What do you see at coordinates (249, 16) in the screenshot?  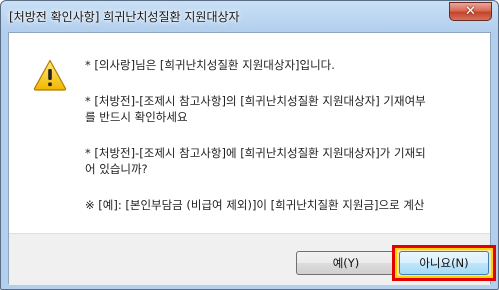 I see `title-bar: [처방전 확인사항] 희귀난치성질환 지원대상자 ✕` at bounding box center [249, 16].